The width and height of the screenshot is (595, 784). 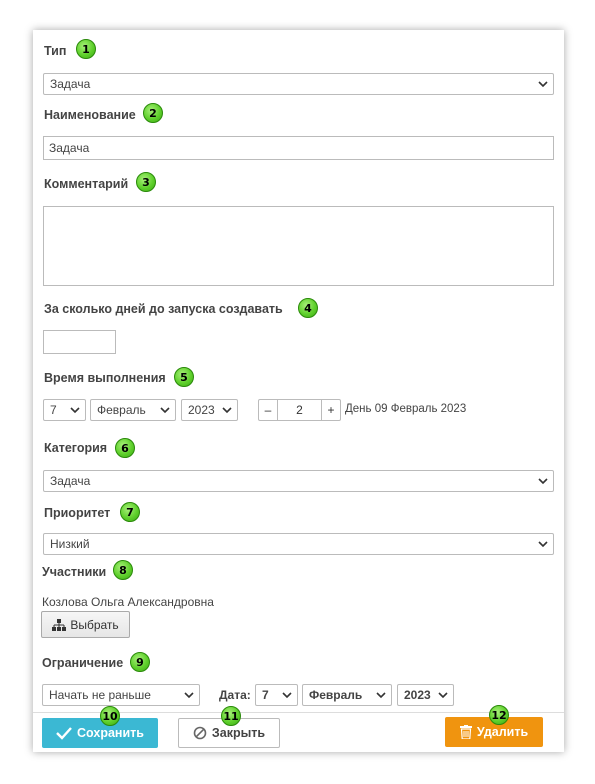 I want to click on callout-badge-8: 8, so click(x=123, y=570).